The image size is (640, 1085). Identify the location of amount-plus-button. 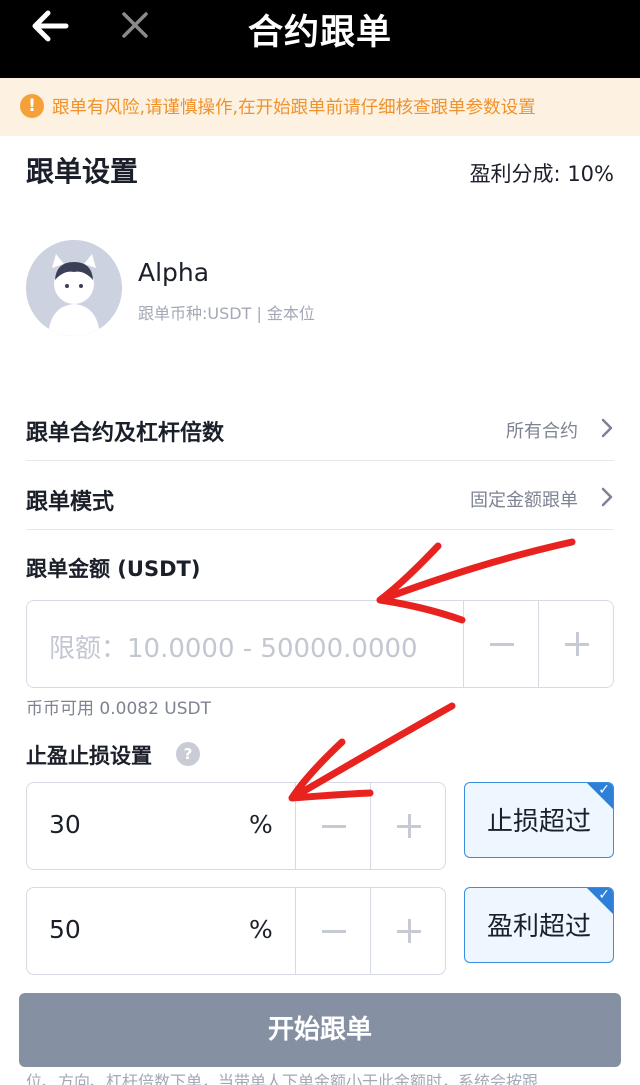
(576, 644).